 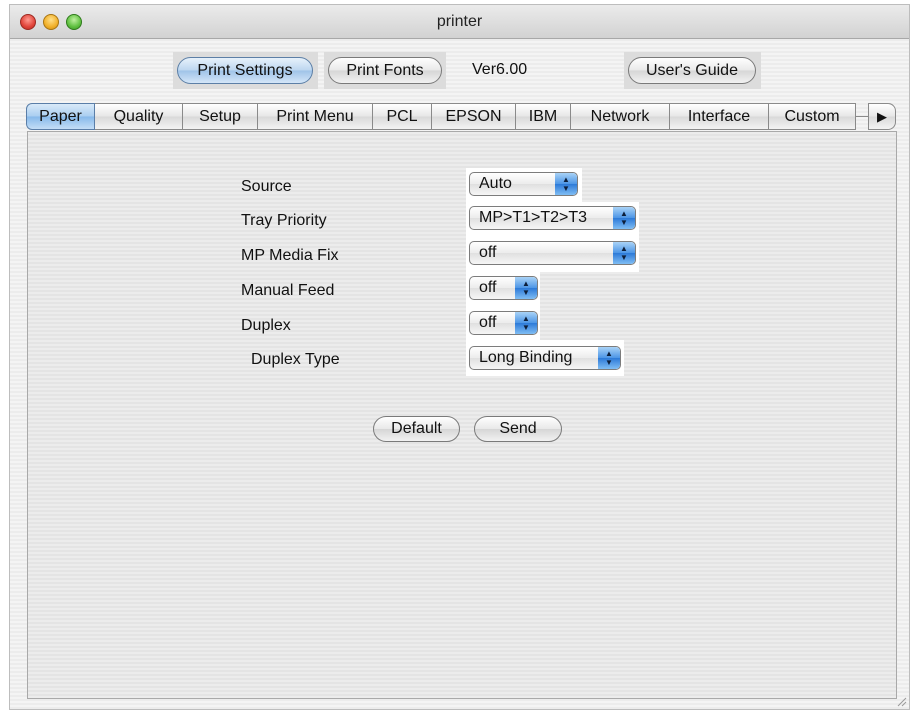 I want to click on duplex-value: off, so click(x=488, y=322).